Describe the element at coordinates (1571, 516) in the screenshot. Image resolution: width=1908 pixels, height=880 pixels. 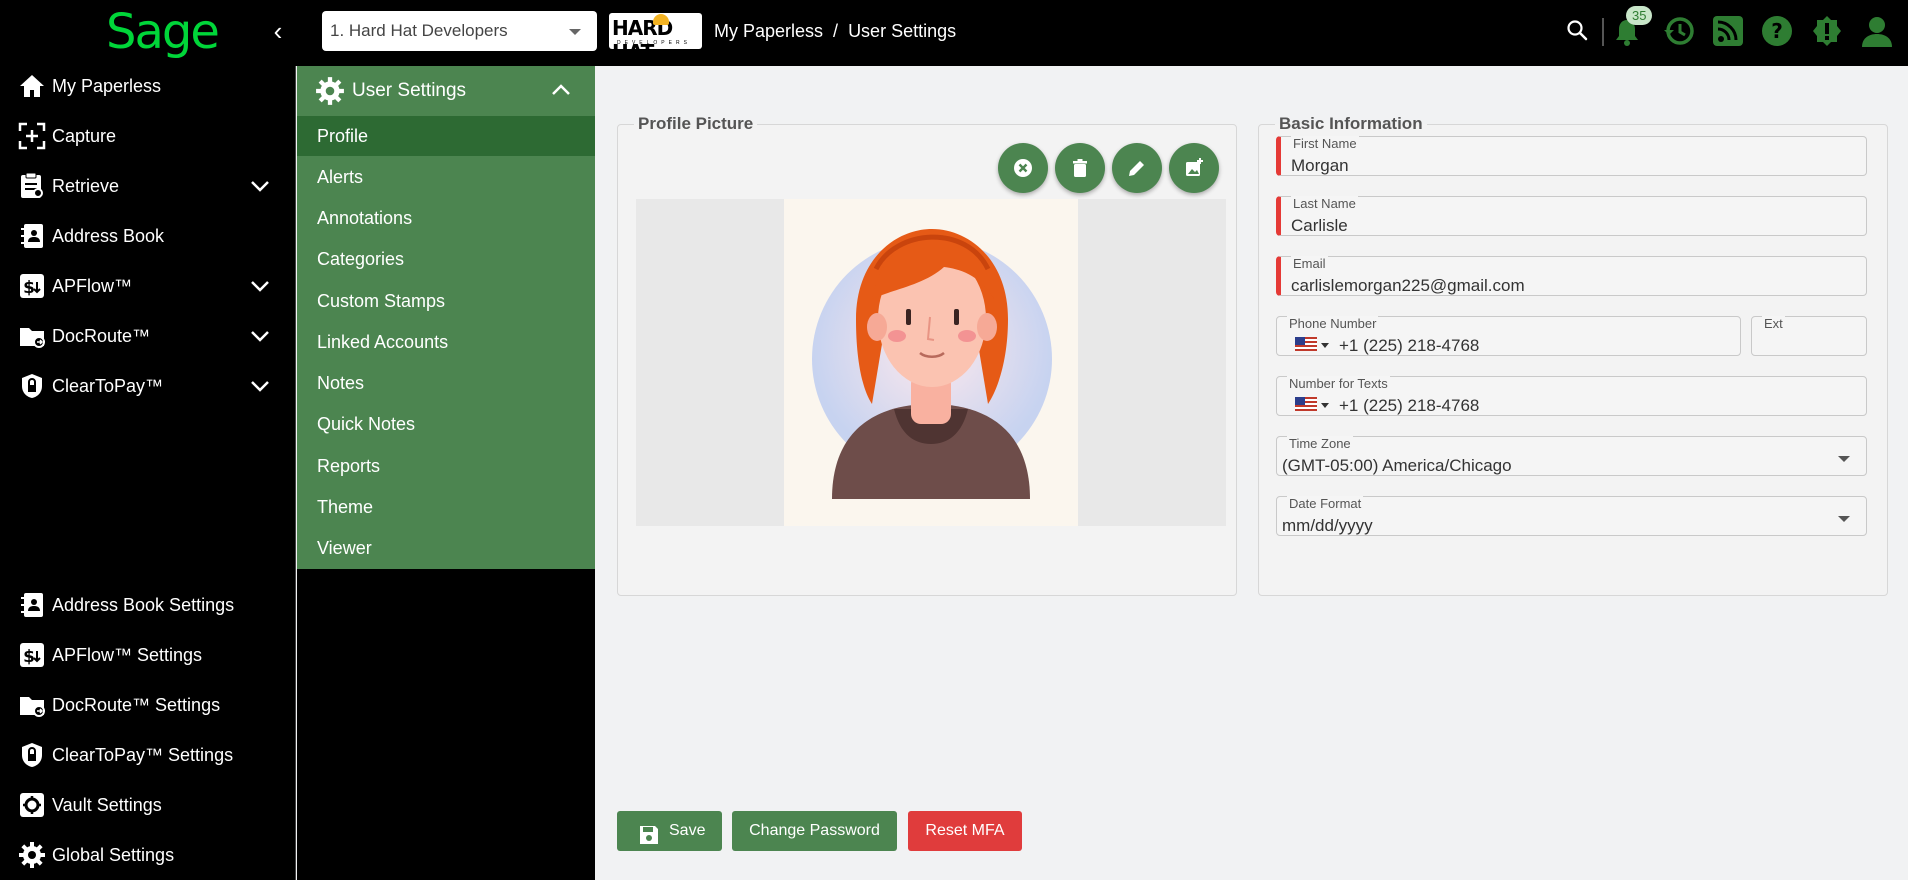
I see `date-format-select: Date Format mm/dd/yyyy` at that location.